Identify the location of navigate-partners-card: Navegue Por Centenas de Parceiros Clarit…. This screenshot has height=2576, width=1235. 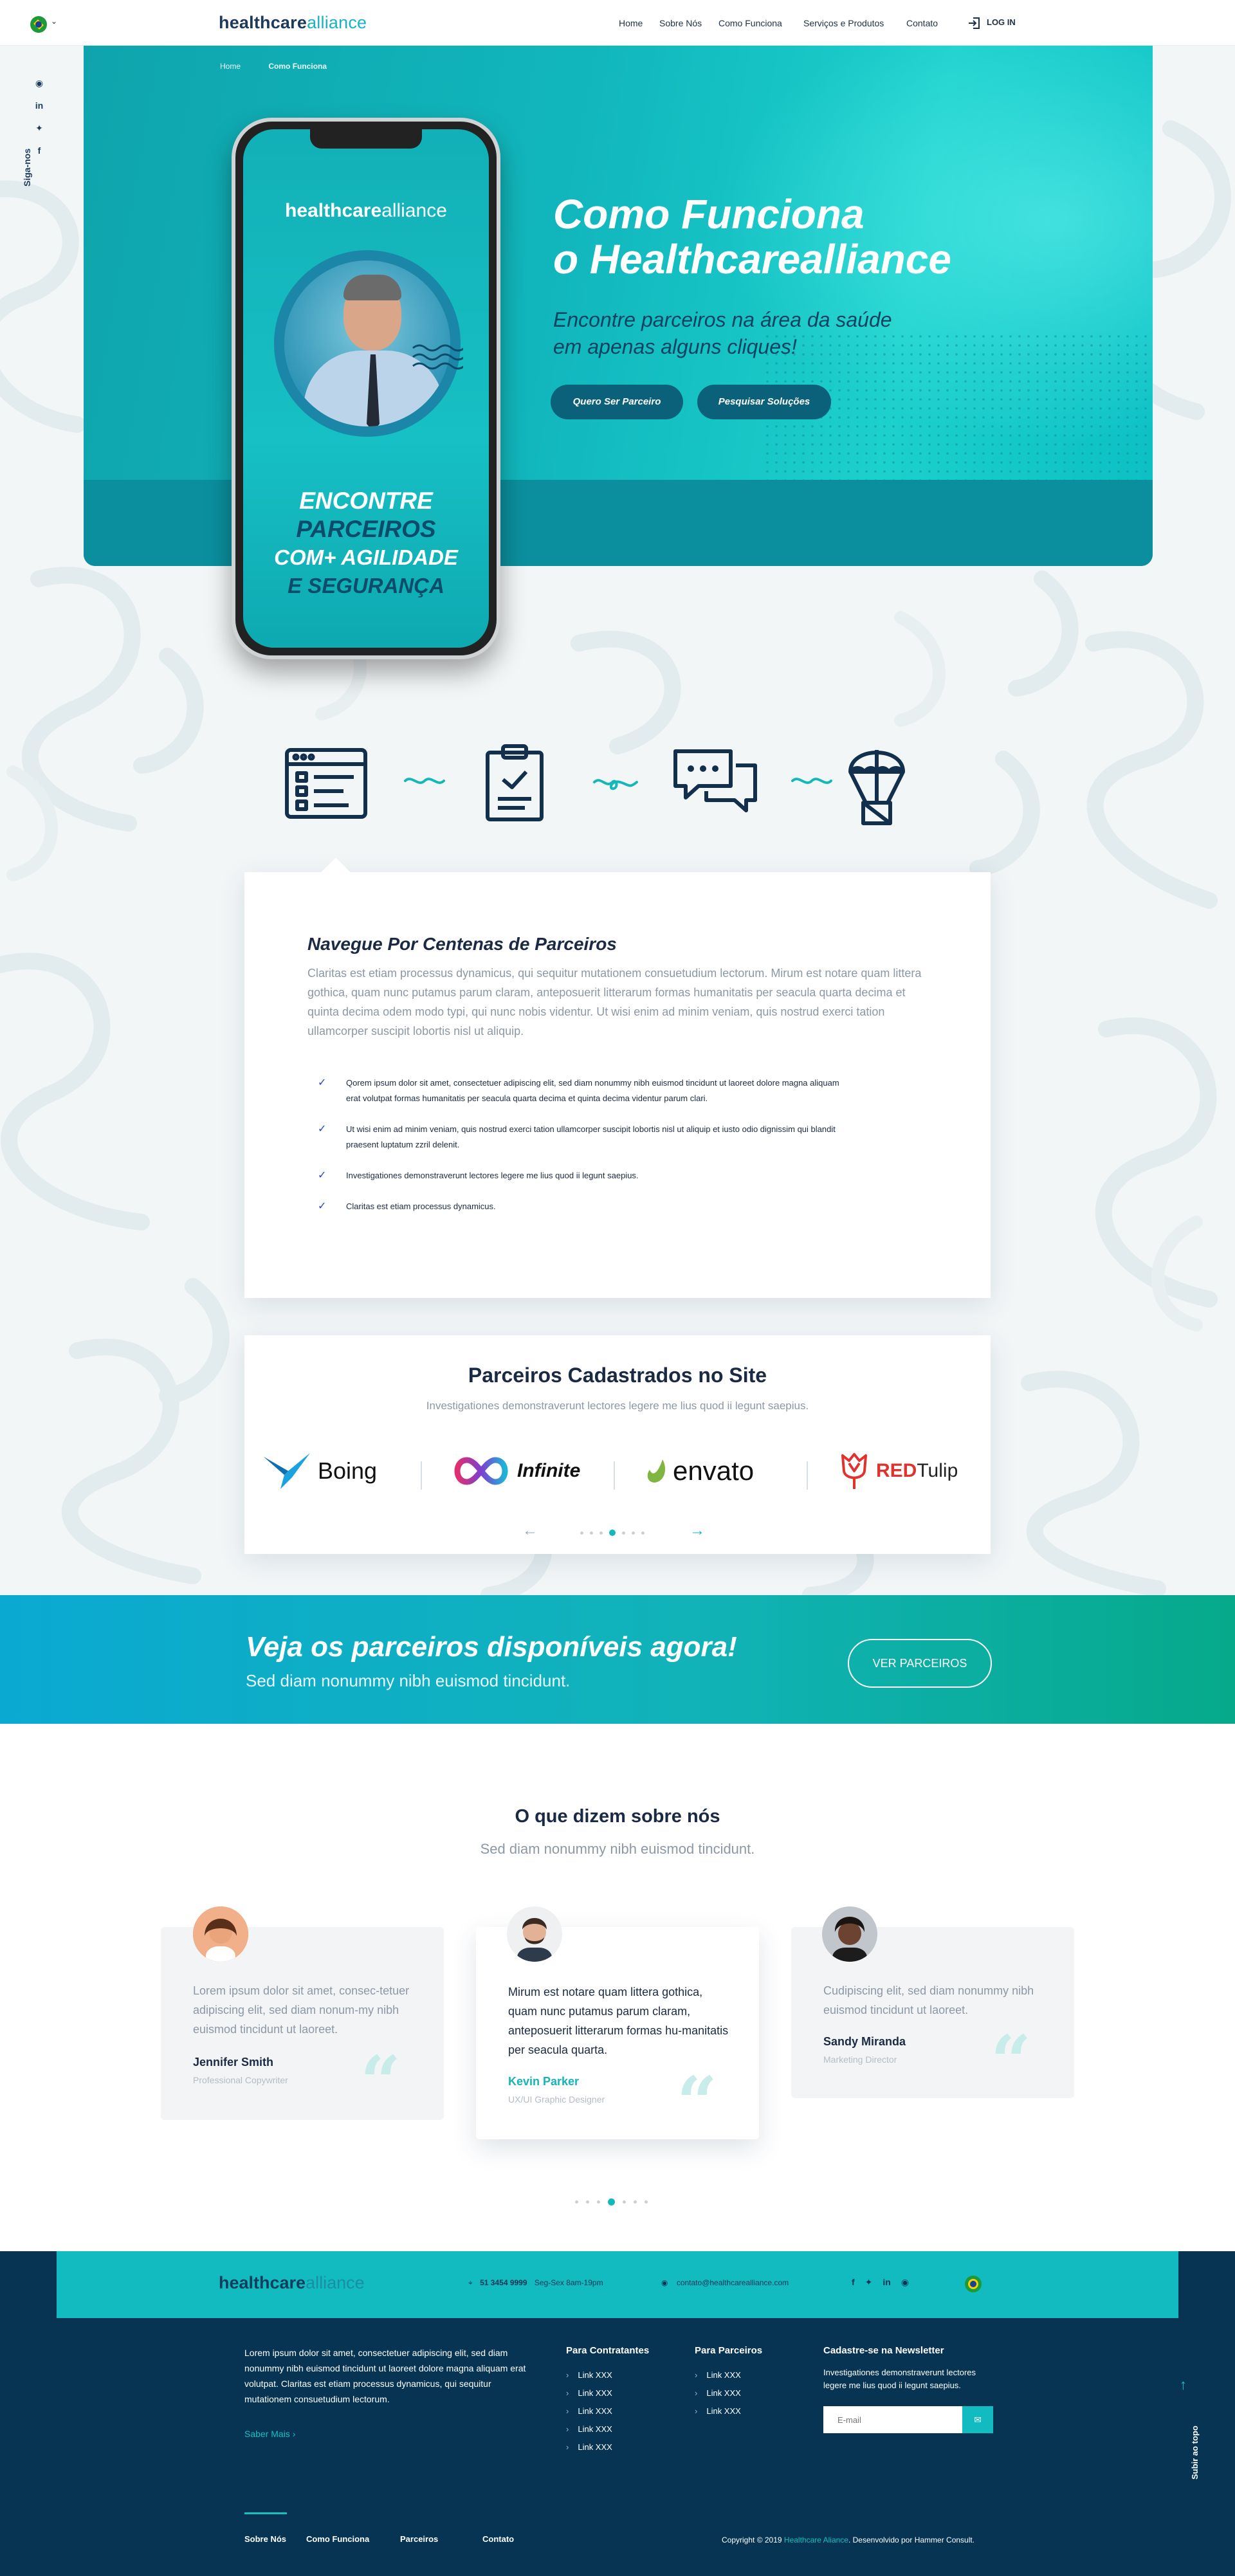
(617, 1085).